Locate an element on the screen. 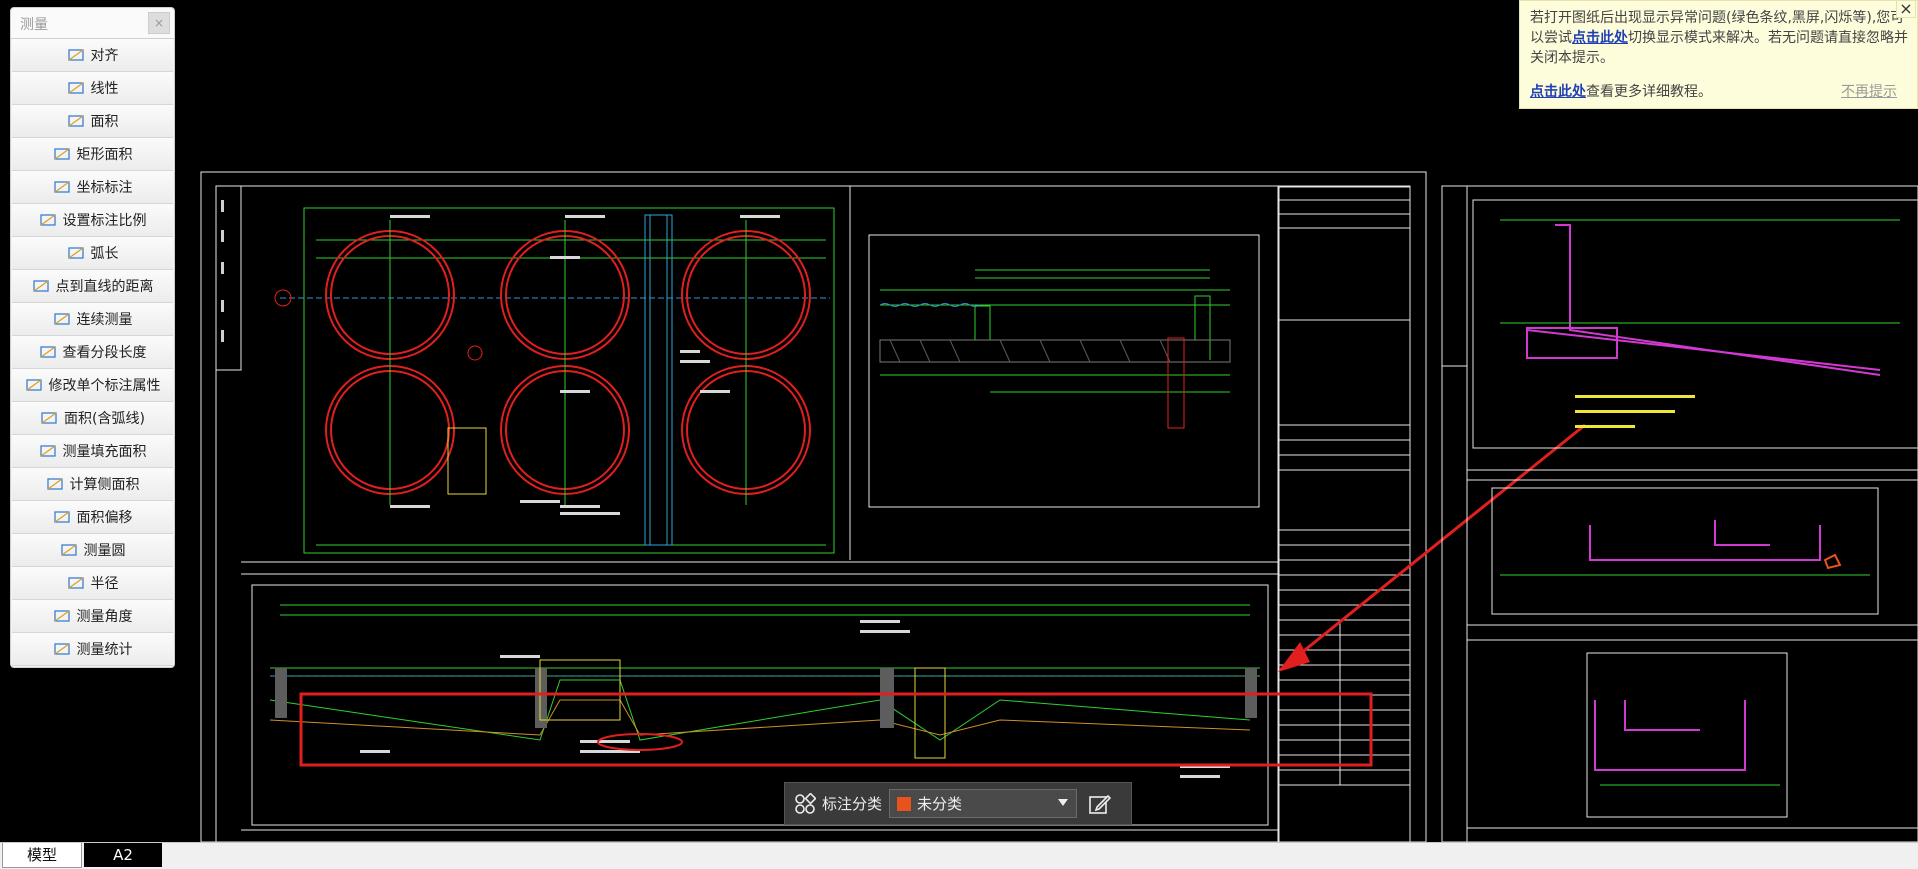 The width and height of the screenshot is (1918, 869). annotation-category-label: 标注分类 is located at coordinates (852, 804).